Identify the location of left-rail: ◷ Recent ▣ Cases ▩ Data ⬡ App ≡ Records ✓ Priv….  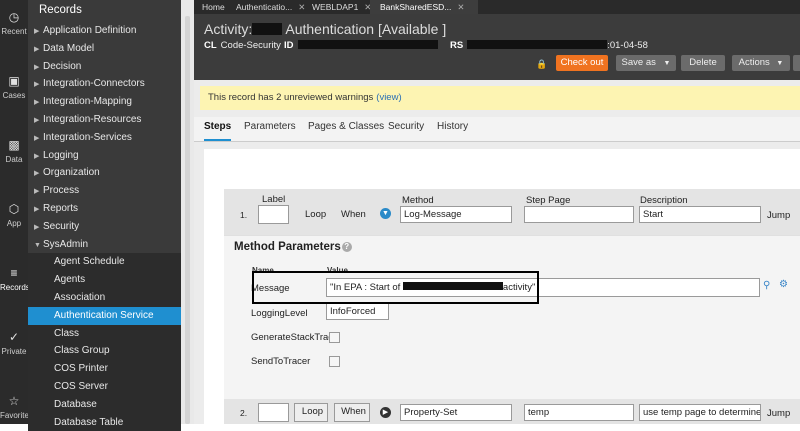
(15, 212).